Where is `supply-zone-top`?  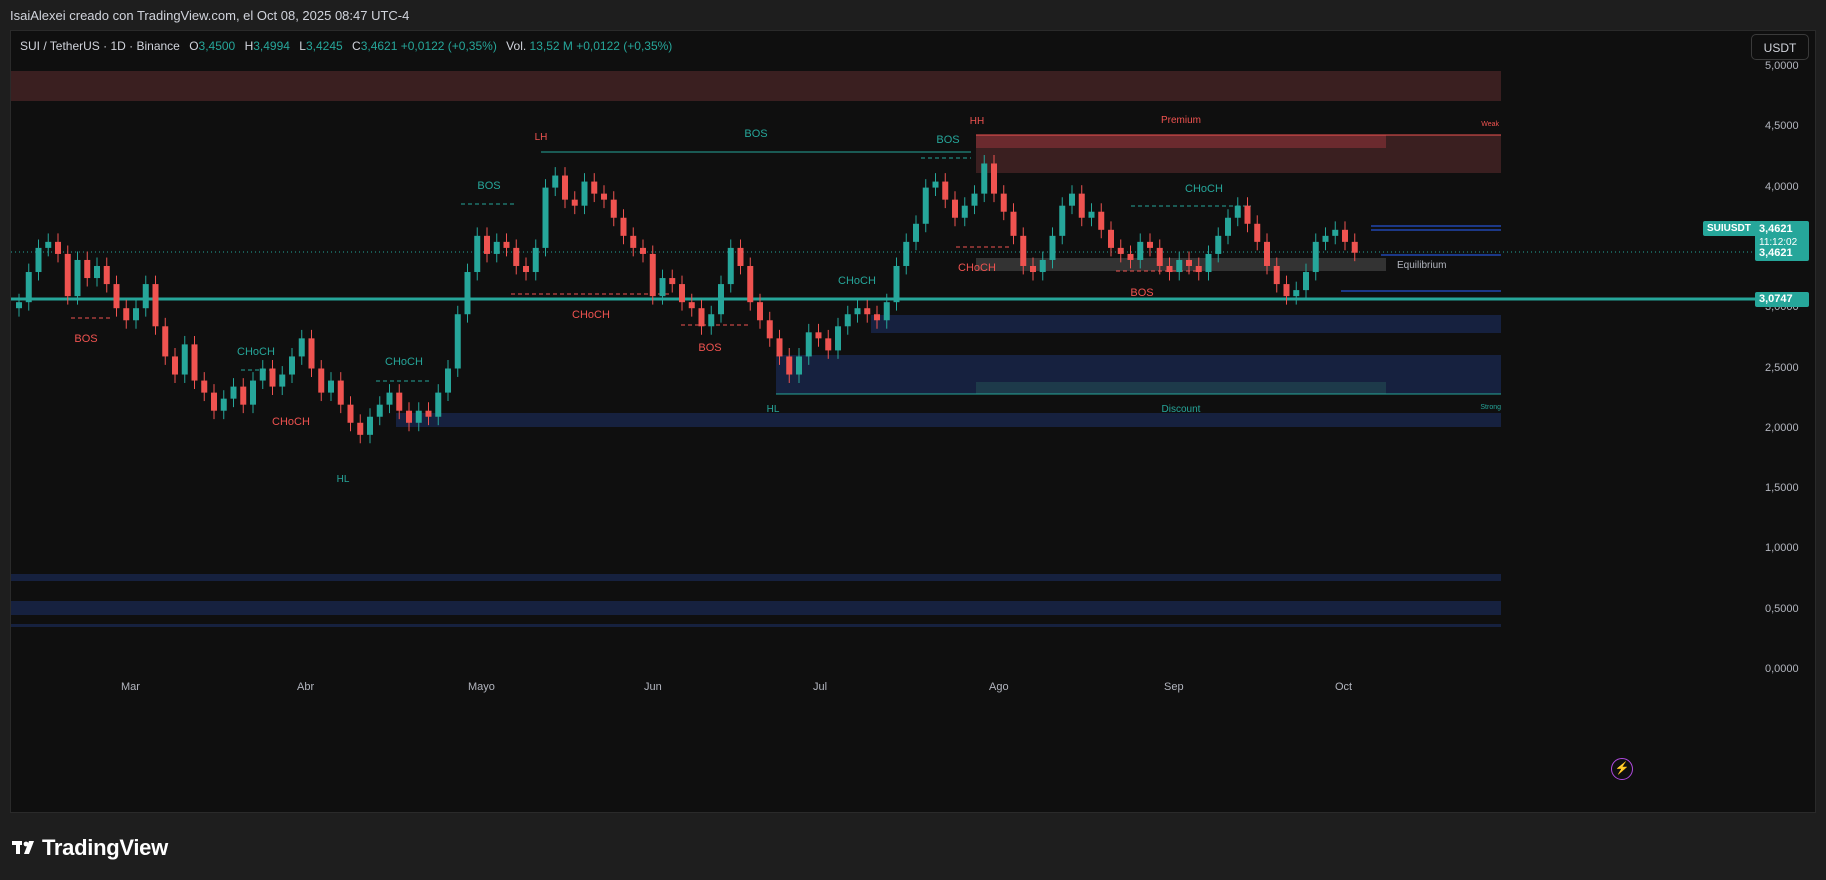 supply-zone-top is located at coordinates (756, 86).